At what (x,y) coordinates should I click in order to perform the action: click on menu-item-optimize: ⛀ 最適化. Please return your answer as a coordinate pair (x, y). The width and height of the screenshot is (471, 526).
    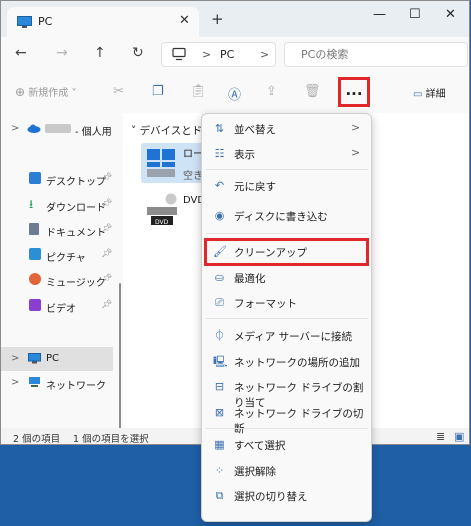
    Looking at the image, I should click on (286, 278).